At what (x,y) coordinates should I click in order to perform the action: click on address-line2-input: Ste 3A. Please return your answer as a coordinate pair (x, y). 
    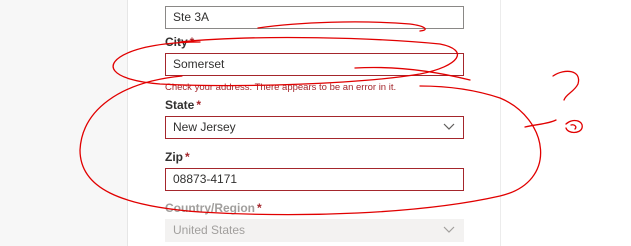
    Looking at the image, I should click on (314, 17).